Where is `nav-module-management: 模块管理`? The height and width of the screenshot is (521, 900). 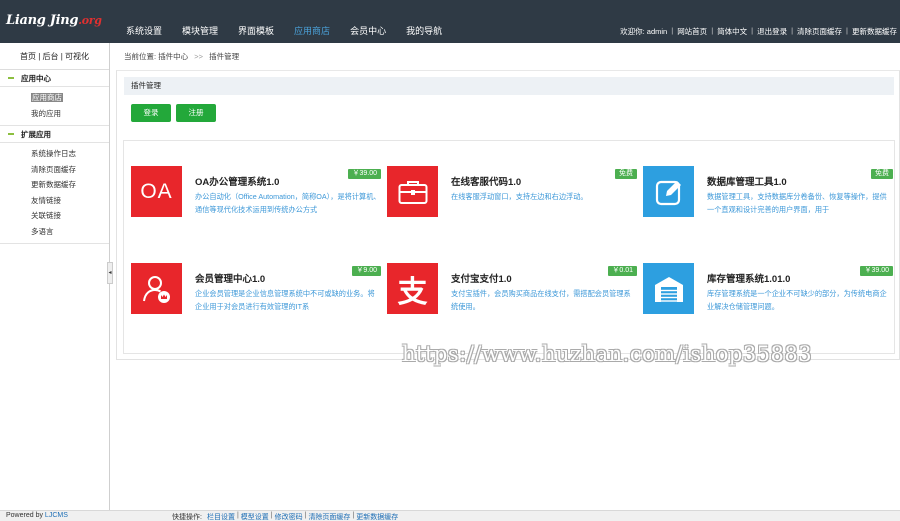 nav-module-management: 模块管理 is located at coordinates (200, 21).